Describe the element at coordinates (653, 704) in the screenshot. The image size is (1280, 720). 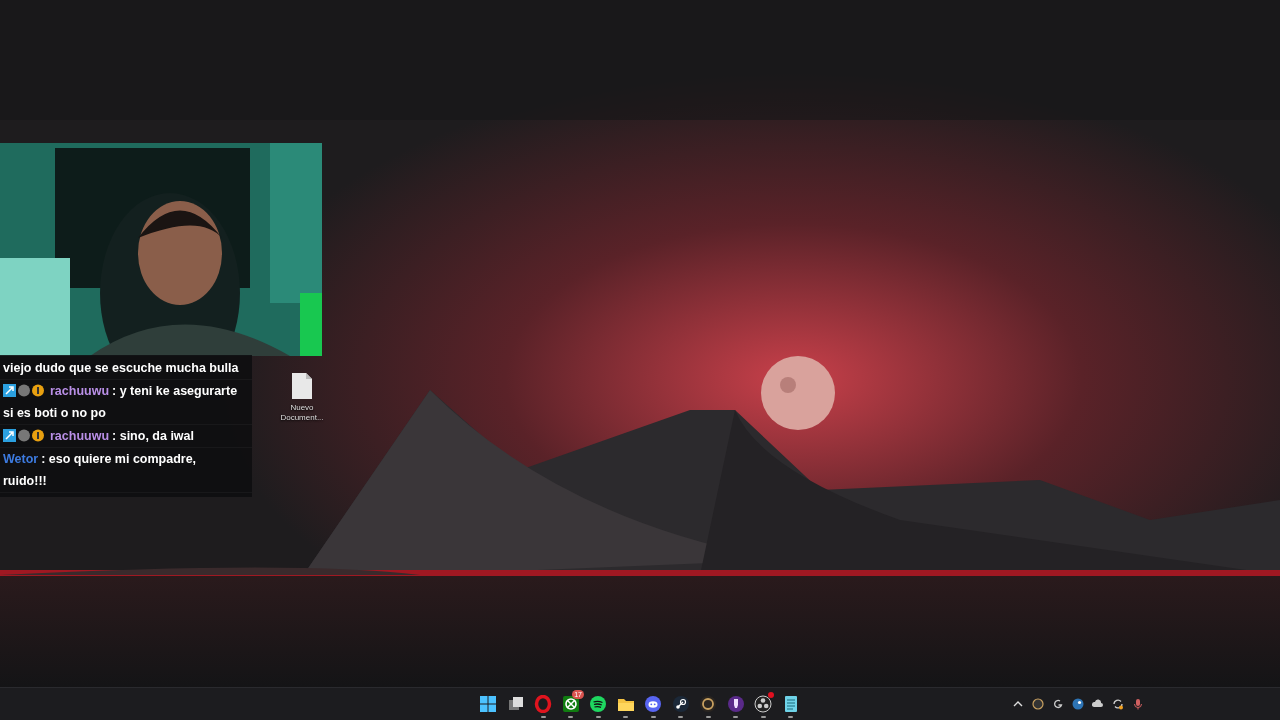
I see `discord-logo-icon` at that location.